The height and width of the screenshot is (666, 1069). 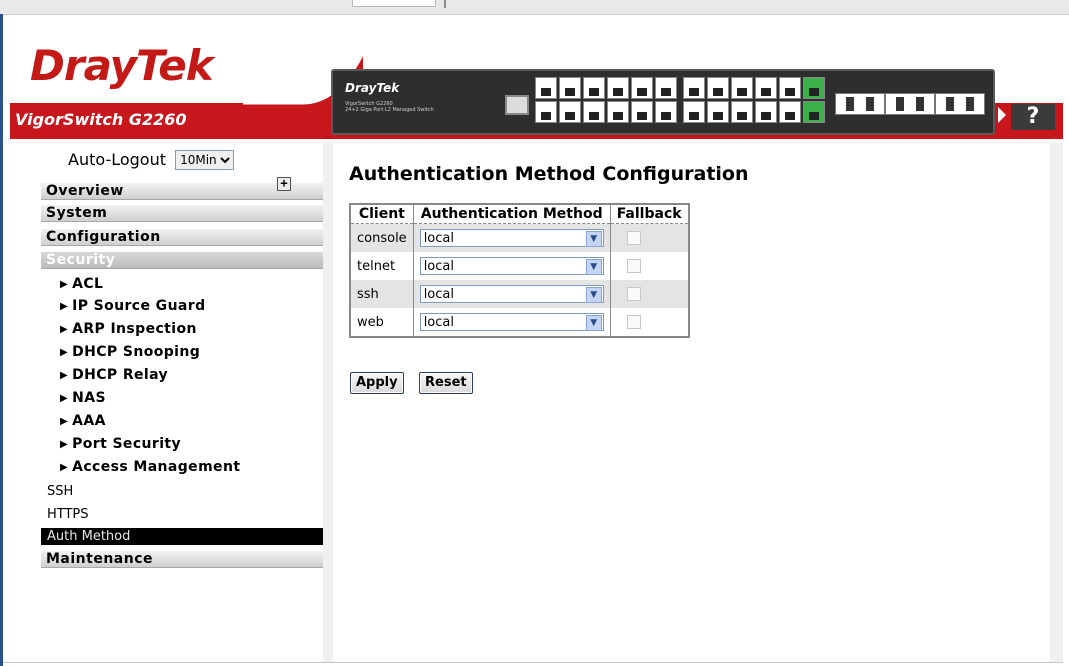 I want to click on page-title: Authentication Method Configuration, so click(x=549, y=174).